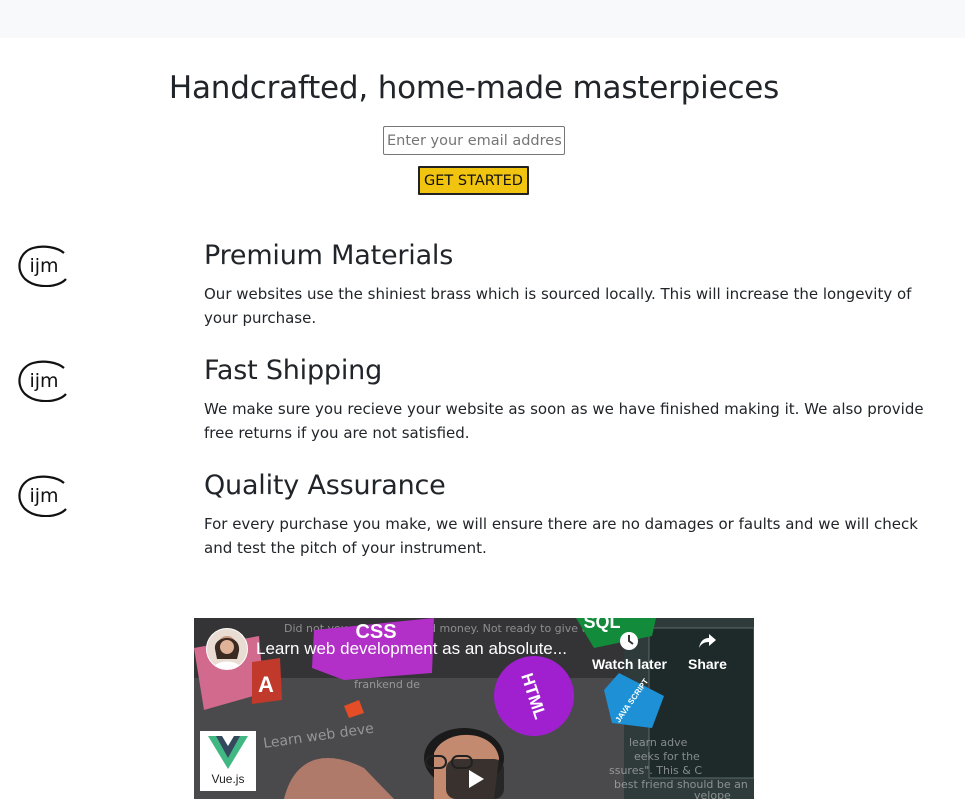  I want to click on watch-later-button: Watch later, so click(629, 651).